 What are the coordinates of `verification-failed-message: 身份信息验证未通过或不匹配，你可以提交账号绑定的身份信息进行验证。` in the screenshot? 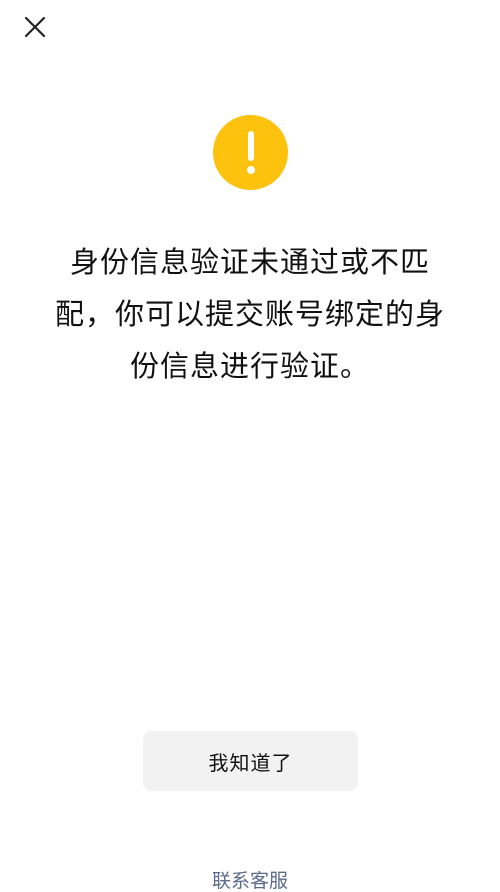 It's located at (249, 314).